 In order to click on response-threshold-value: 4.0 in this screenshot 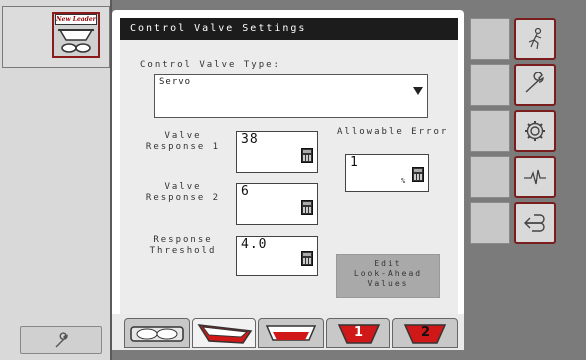, I will do `click(254, 244)`.